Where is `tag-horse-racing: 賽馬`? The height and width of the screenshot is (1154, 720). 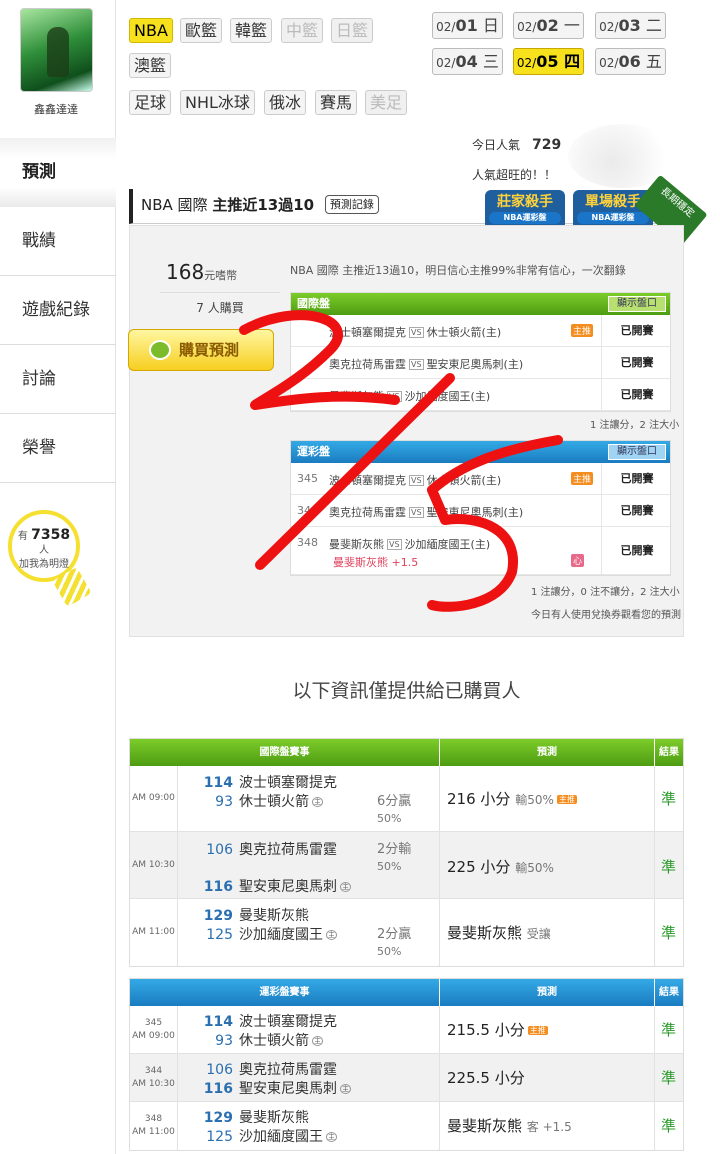 tag-horse-racing: 賽馬 is located at coordinates (336, 102).